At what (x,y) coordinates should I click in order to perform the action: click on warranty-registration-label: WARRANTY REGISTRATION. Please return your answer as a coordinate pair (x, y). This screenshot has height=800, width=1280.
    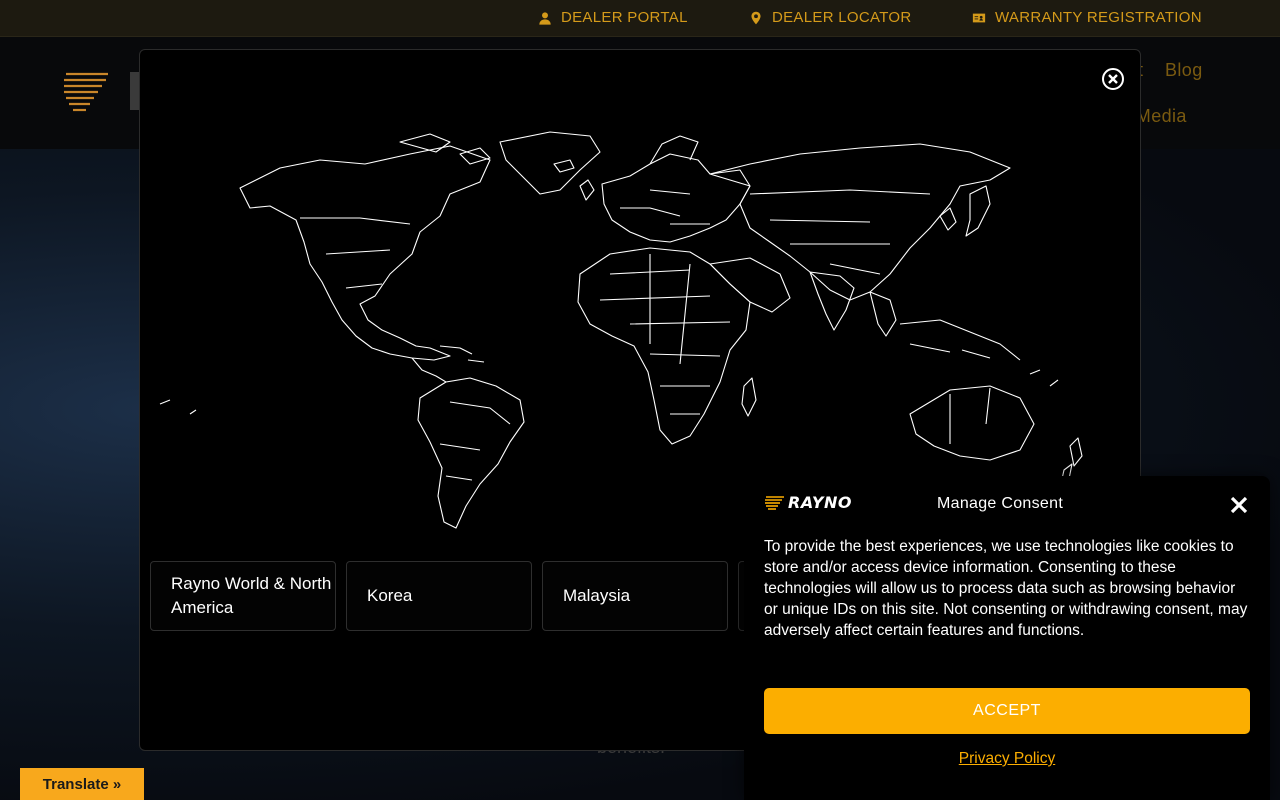
    Looking at the image, I should click on (1098, 17).